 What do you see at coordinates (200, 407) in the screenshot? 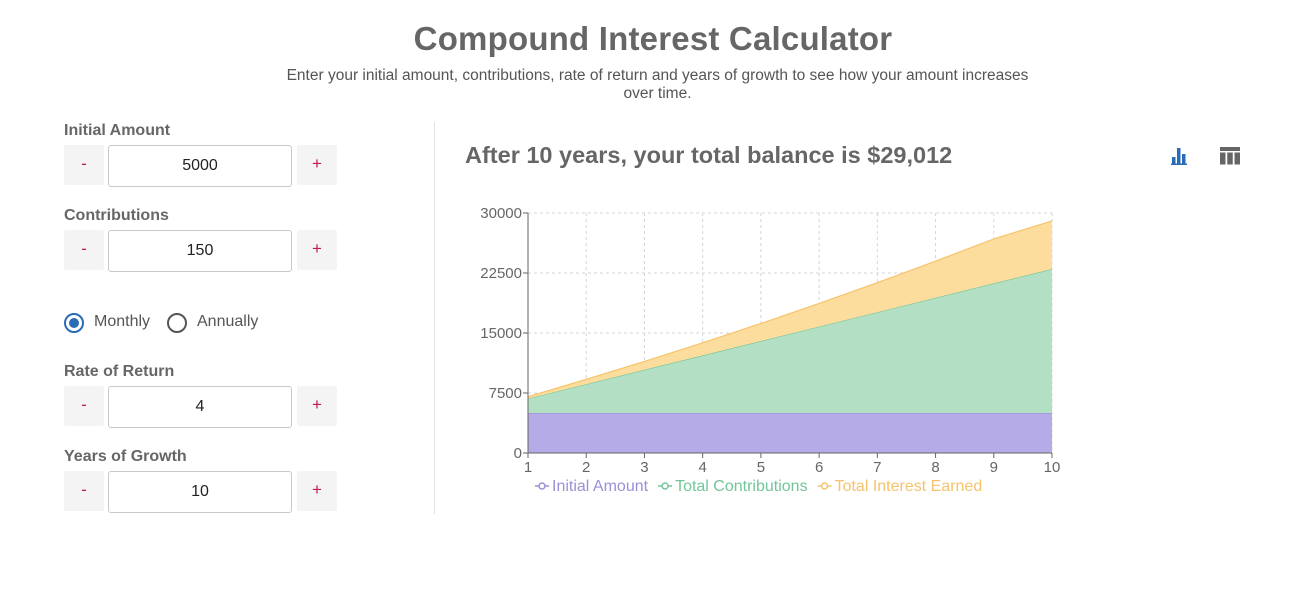
I see `rate-of-return-input` at bounding box center [200, 407].